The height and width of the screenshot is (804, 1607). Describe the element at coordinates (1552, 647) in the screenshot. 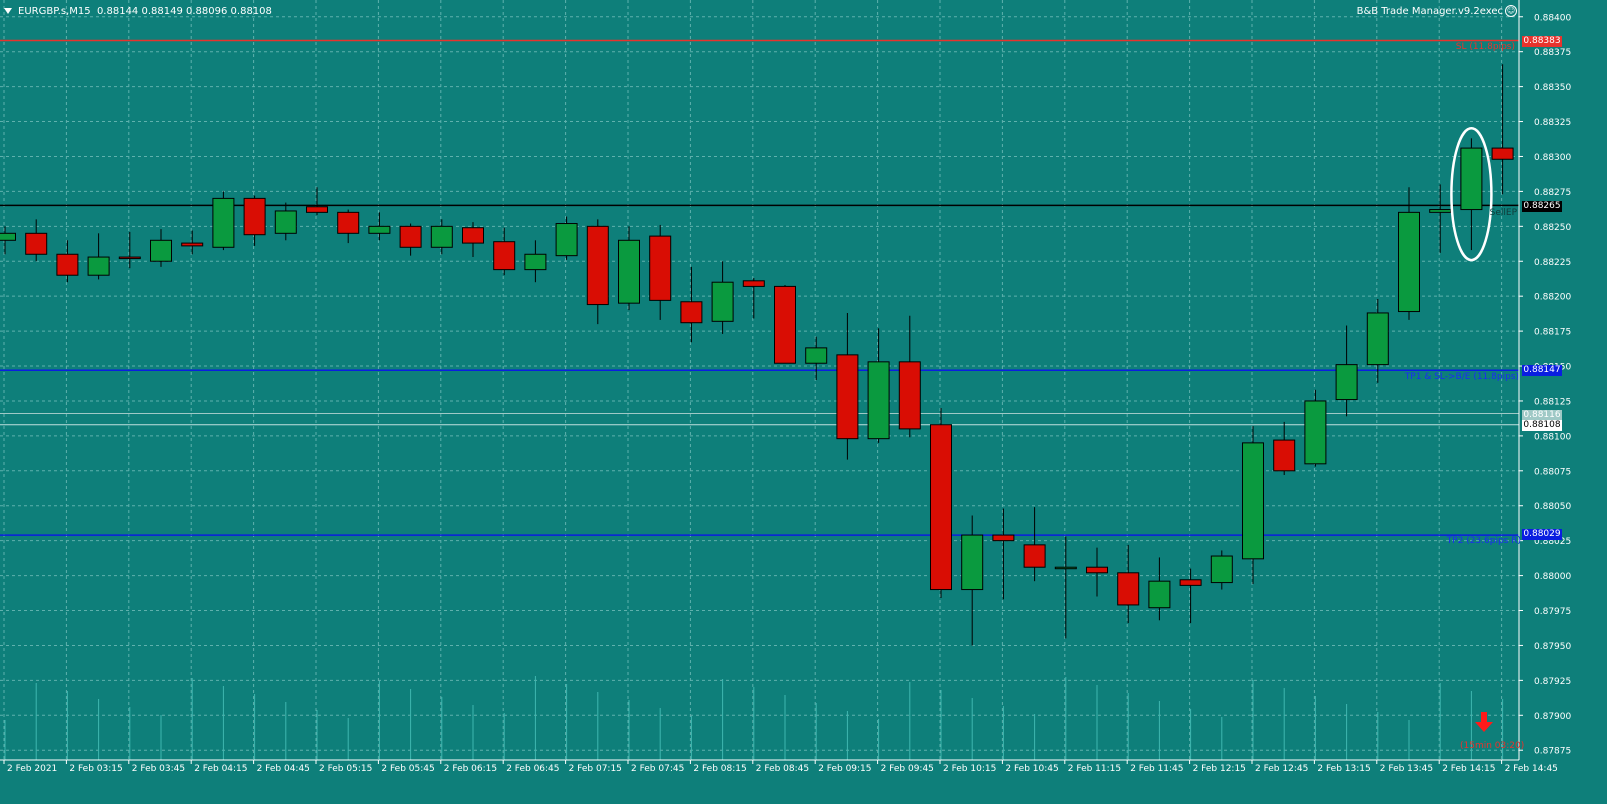

I see `price-tick-label: 0.87950` at that location.